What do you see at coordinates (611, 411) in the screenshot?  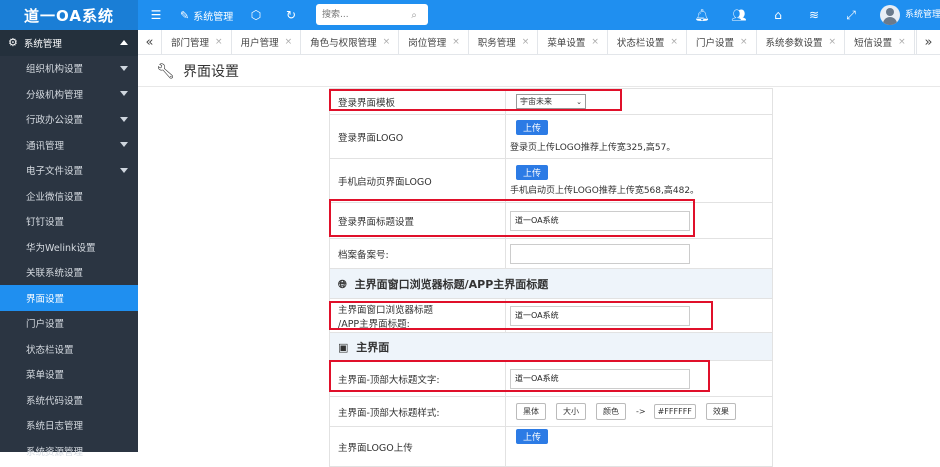 I see `color-button: 颜色` at bounding box center [611, 411].